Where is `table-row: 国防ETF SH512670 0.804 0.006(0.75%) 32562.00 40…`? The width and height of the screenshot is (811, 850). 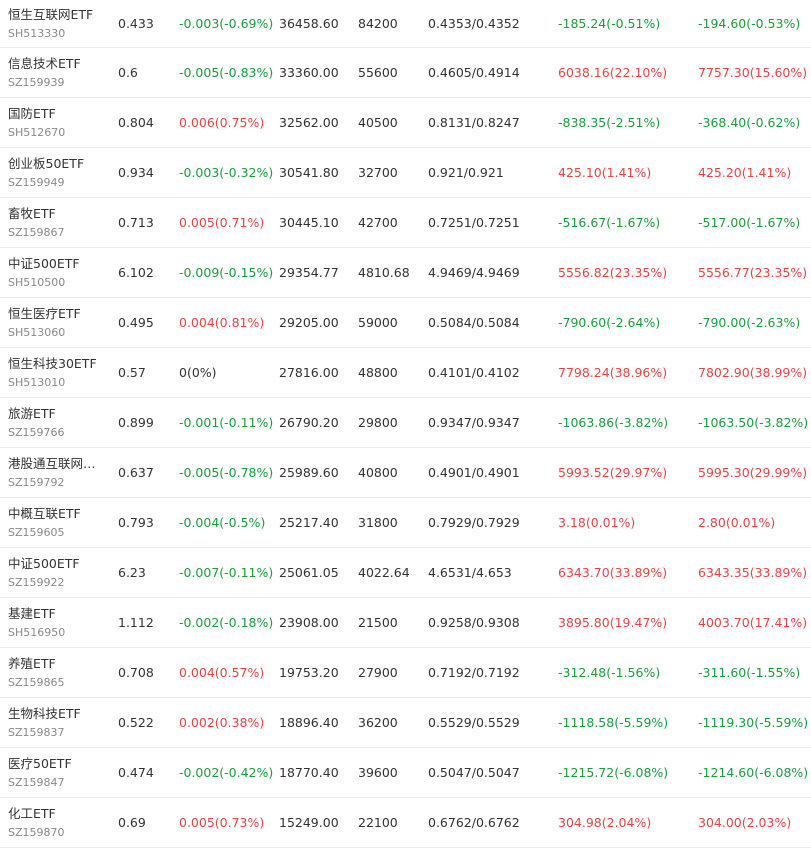
table-row: 国防ETF SH512670 0.804 0.006(0.75%) 32562.00 40… is located at coordinates (405, 123).